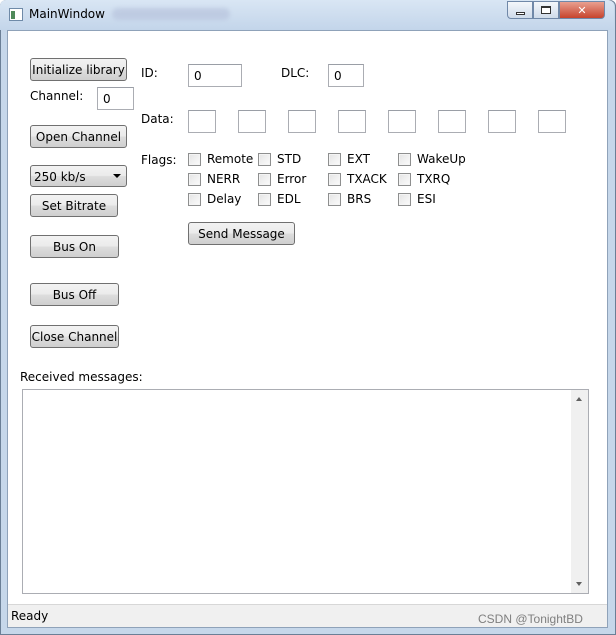 The height and width of the screenshot is (635, 616). Describe the element at coordinates (215, 75) in the screenshot. I see `id-input: 0` at that location.